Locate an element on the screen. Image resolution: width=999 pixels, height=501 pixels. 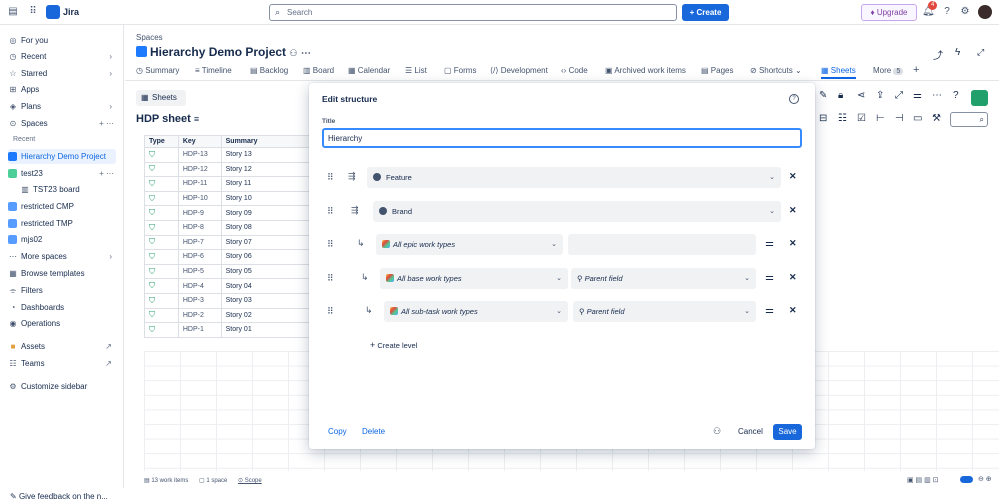
table-row: ⛉ HDP-13 Story 13 is located at coordinates (234, 155).